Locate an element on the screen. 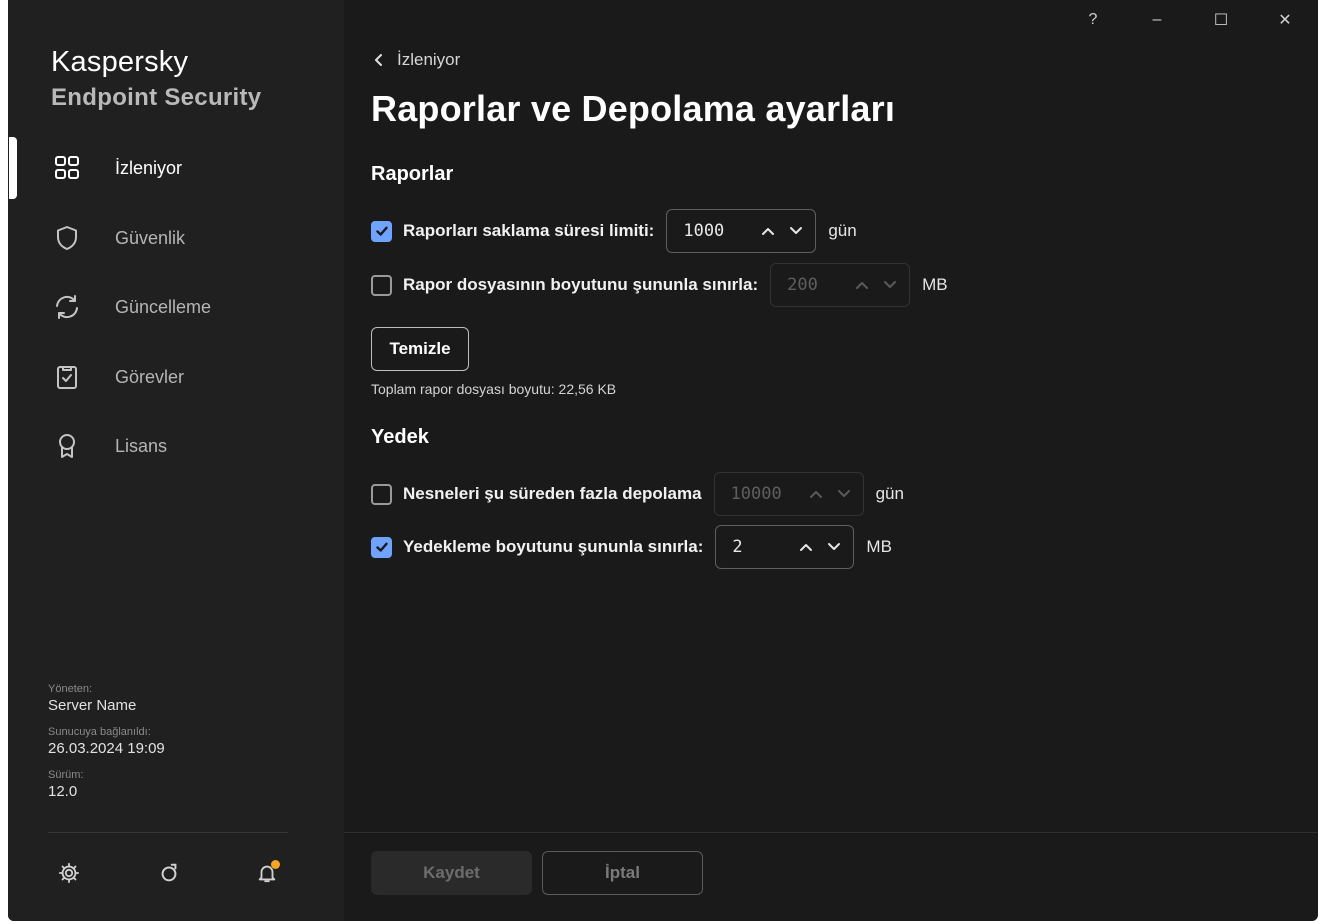 The image size is (1334, 924). report-retention-label: Raporları saklama süresi limiti: is located at coordinates (529, 230).